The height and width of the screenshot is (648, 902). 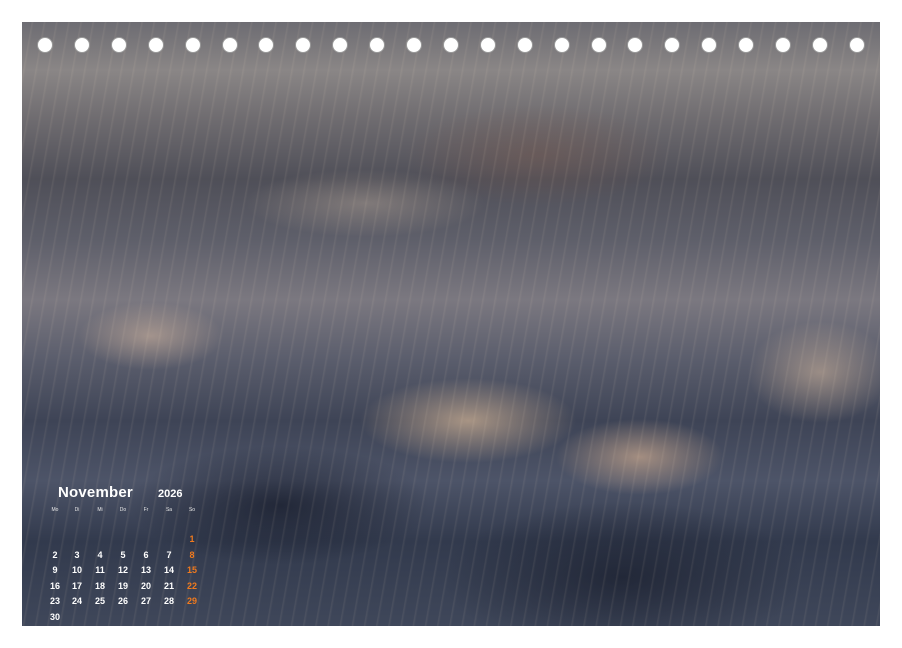 What do you see at coordinates (100, 510) in the screenshot?
I see `weekday-header: Mi` at bounding box center [100, 510].